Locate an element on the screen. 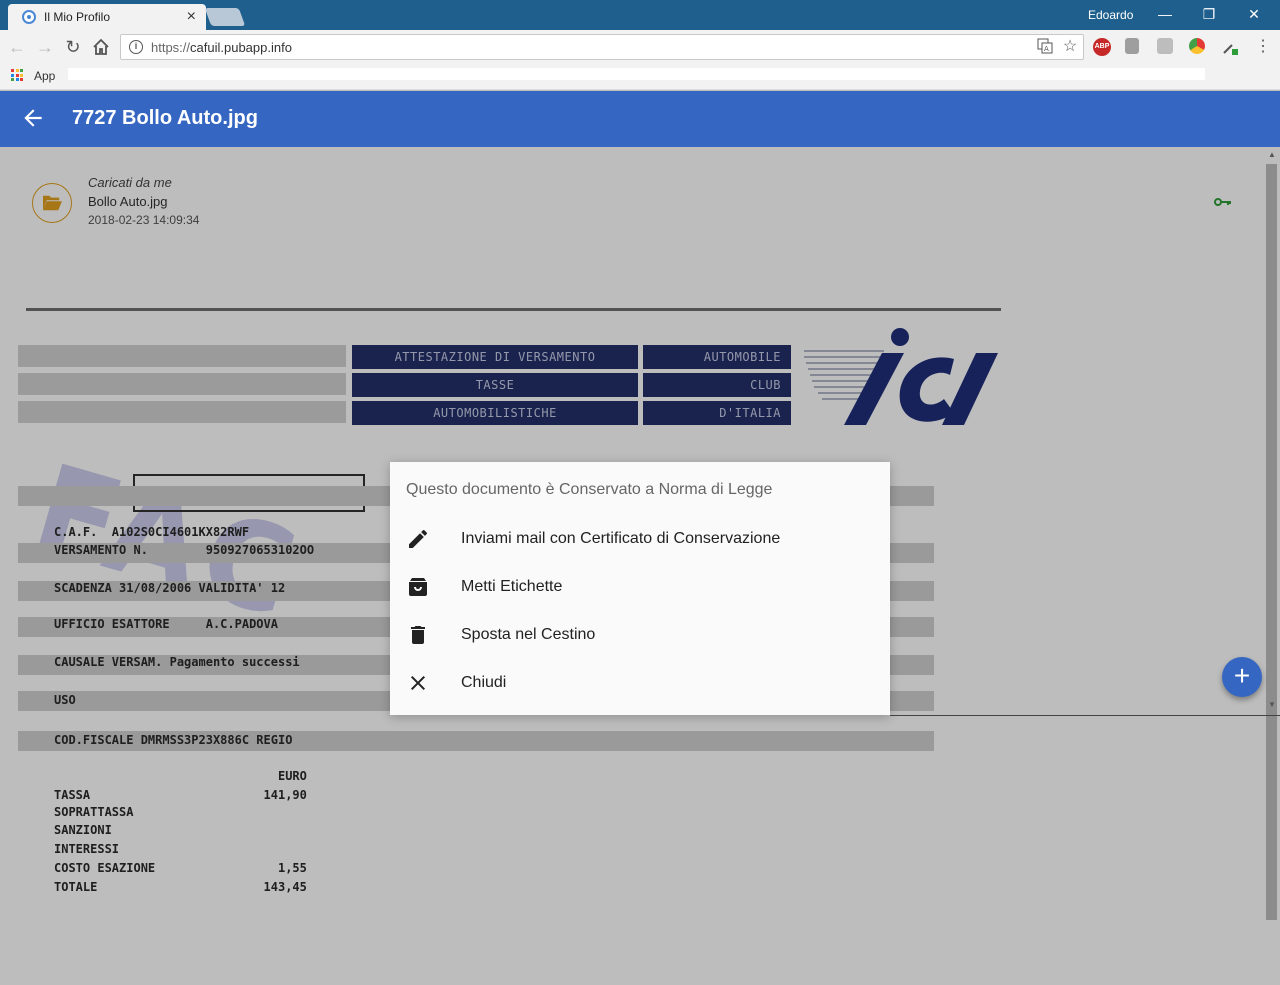 This screenshot has height=985, width=1280. address-bar: i https:// cafuil.pubapp.info is located at coordinates (602, 47).